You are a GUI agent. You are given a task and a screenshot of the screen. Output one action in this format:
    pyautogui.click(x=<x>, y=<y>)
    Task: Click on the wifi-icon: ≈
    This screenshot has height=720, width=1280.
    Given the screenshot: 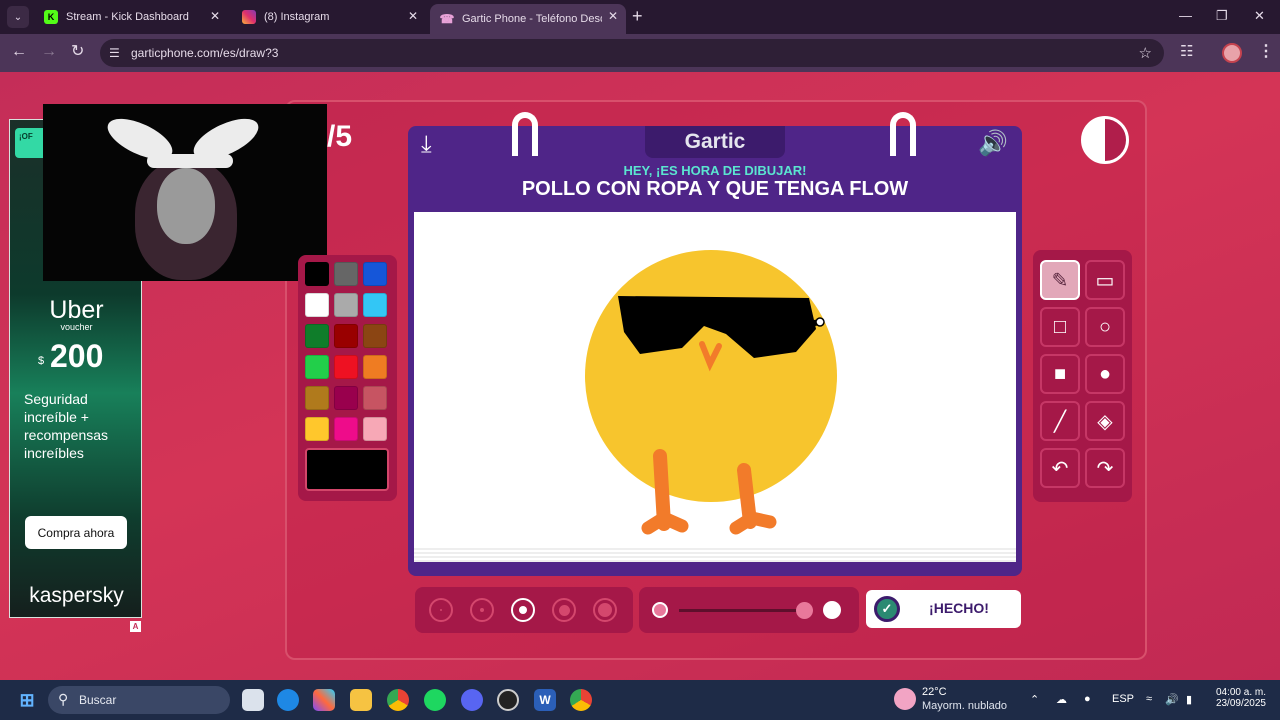 What is the action you would take?
    pyautogui.click(x=1149, y=699)
    